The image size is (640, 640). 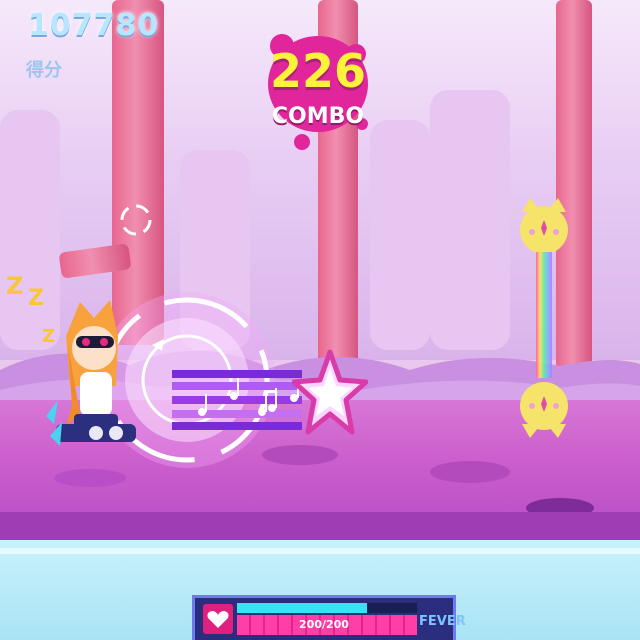 I want to click on target-reticle-icon, so click(x=136, y=220).